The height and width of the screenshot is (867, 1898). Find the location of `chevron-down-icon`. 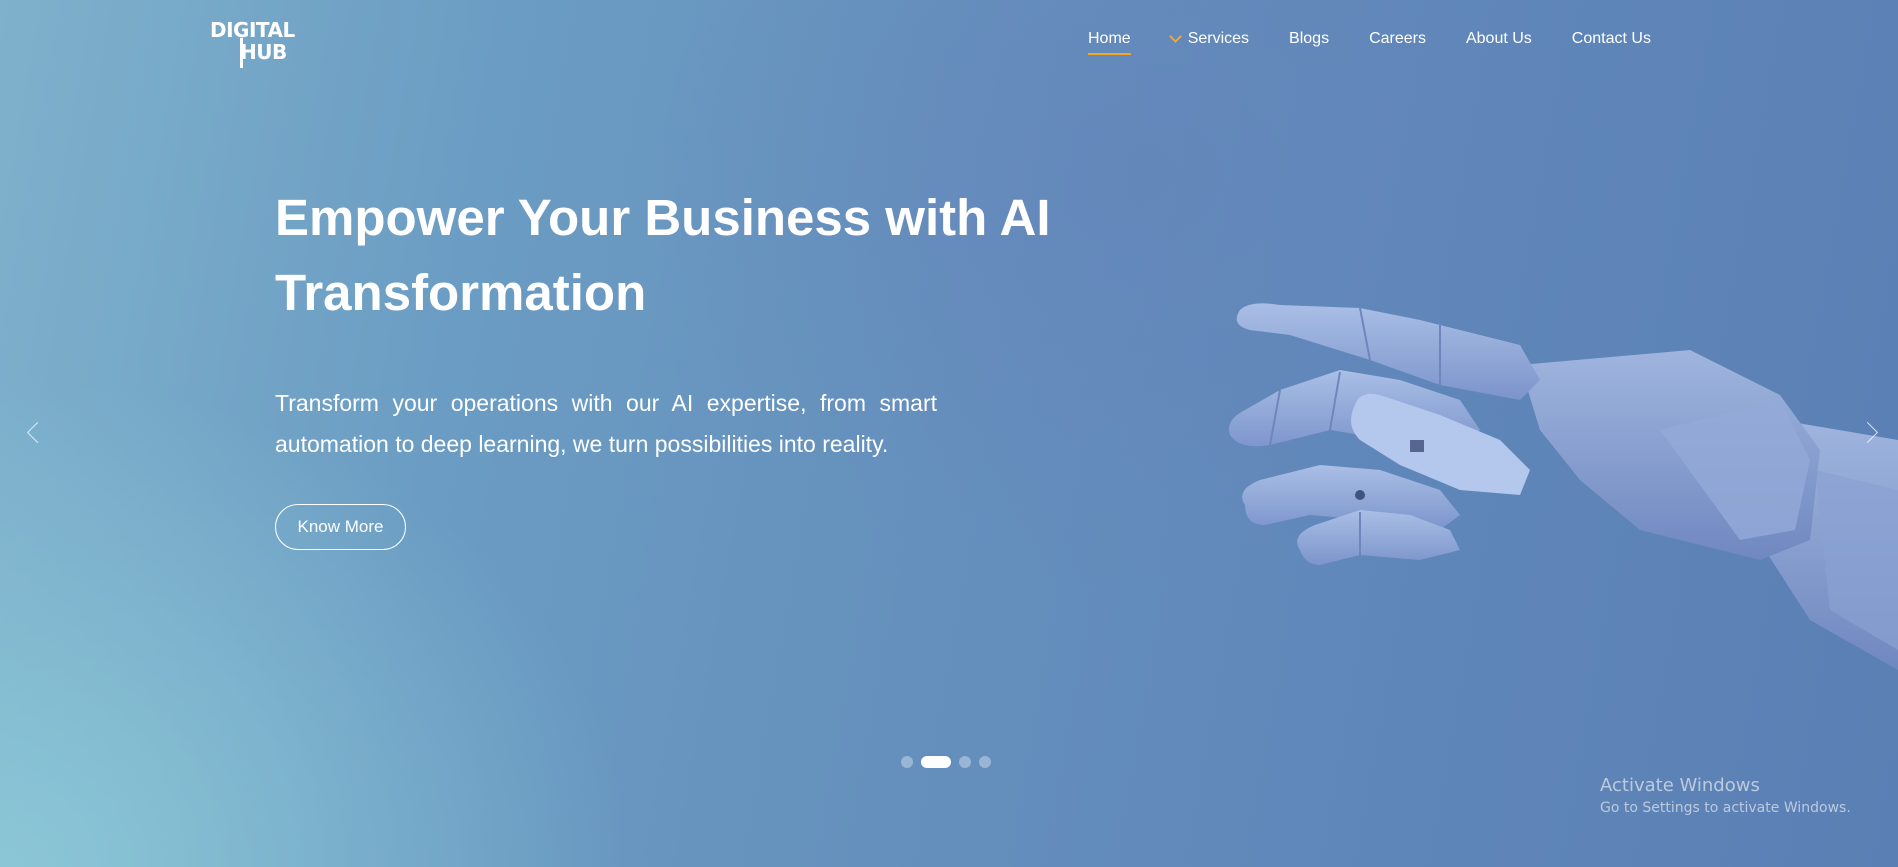

chevron-down-icon is located at coordinates (1175, 36).